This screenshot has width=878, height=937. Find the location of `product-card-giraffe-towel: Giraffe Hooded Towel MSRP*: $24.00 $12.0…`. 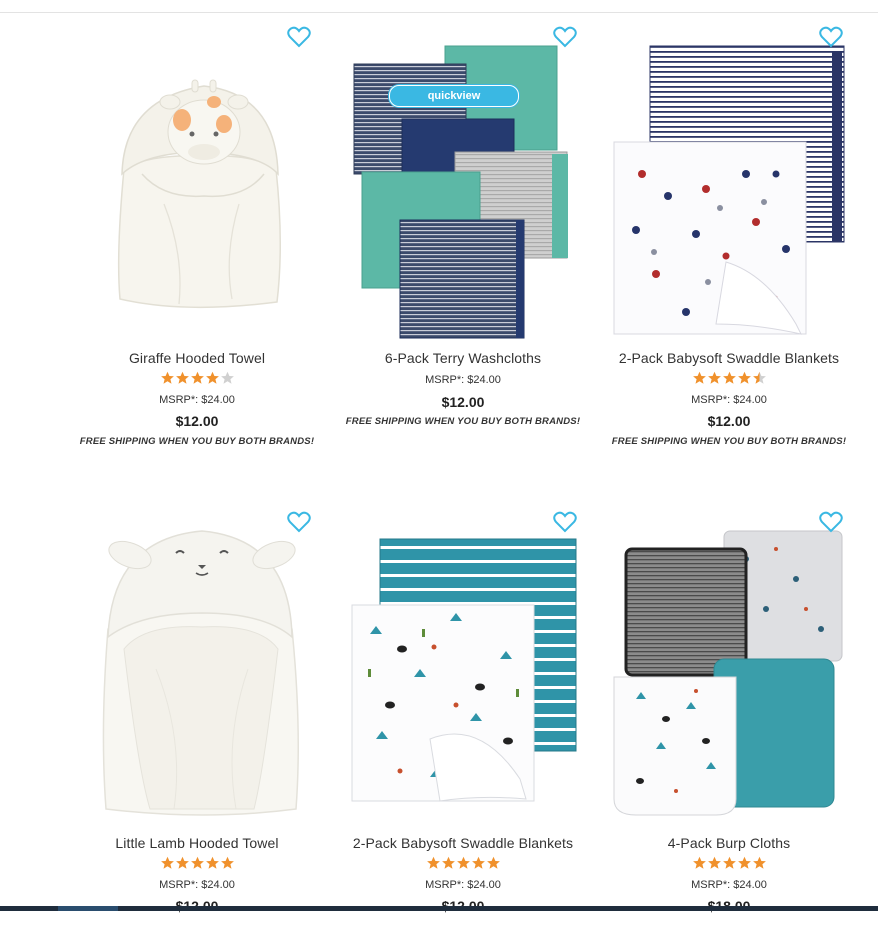

product-card-giraffe-towel: Giraffe Hooded Towel MSRP*: $24.00 $12.0… is located at coordinates (197, 232).